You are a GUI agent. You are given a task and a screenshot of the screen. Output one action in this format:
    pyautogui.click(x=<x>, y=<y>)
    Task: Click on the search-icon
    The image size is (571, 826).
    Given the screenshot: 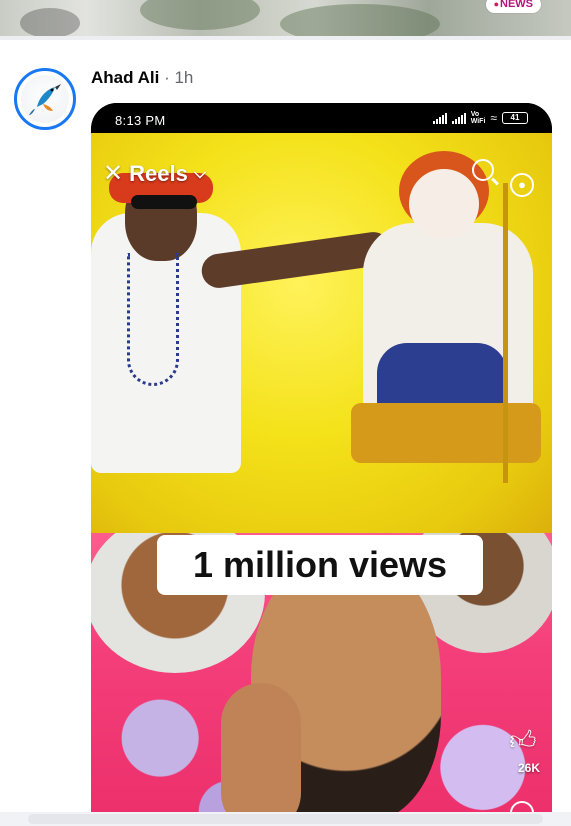 What is the action you would take?
    pyautogui.click(x=483, y=170)
    